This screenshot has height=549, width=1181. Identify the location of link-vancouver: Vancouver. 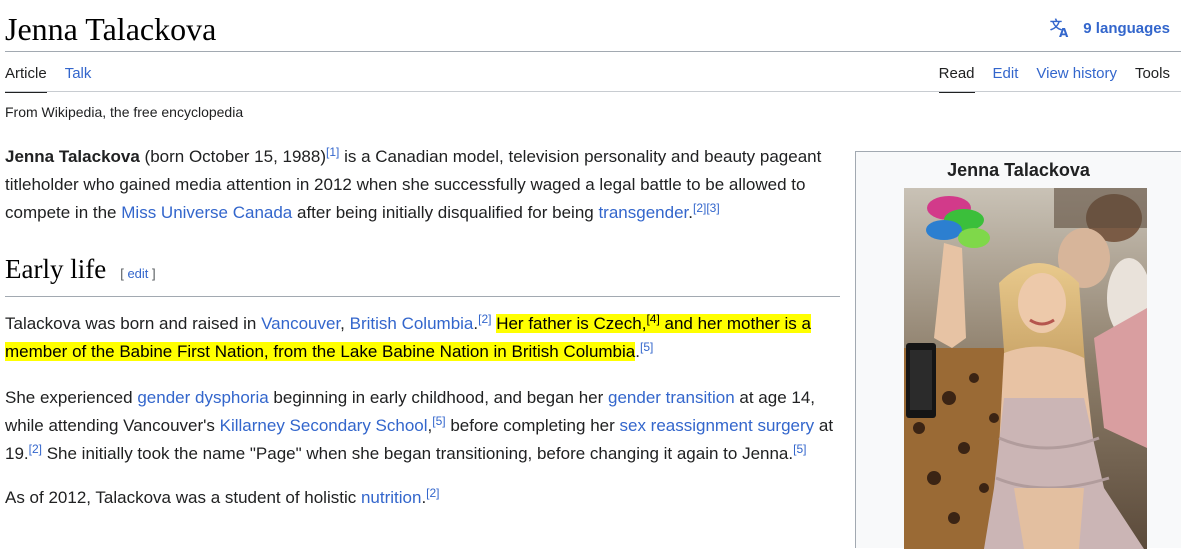
(300, 323).